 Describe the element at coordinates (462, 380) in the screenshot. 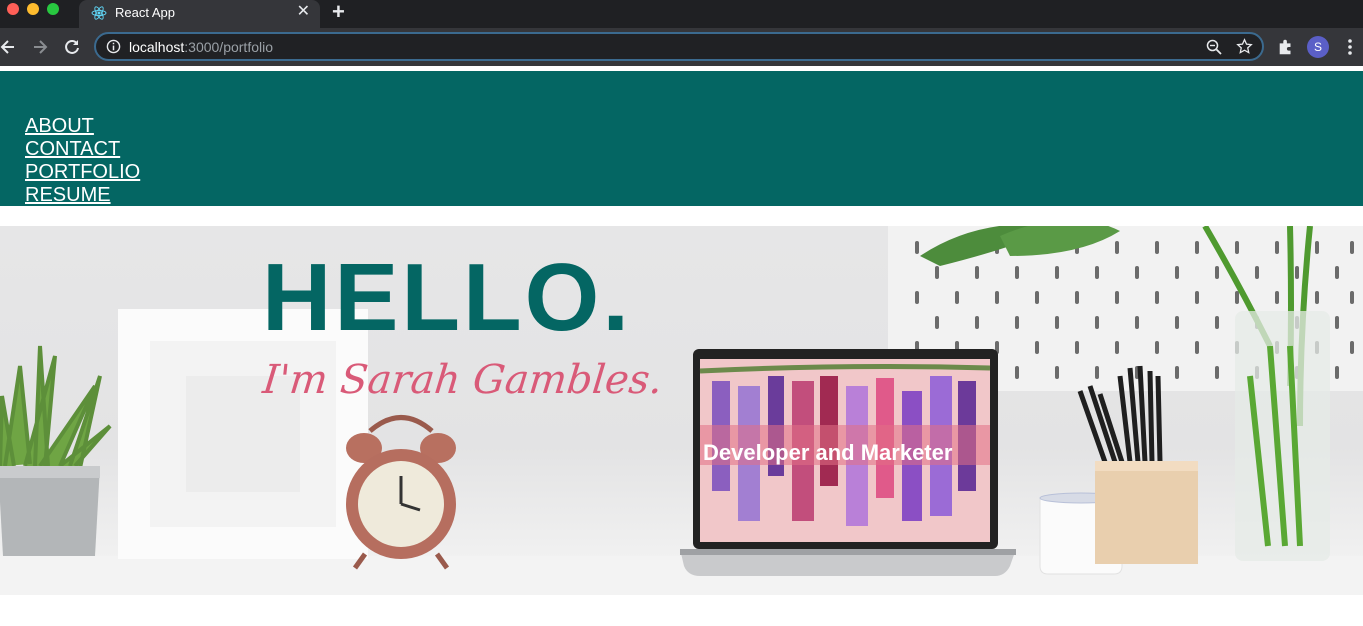

I see `hero-tagline: I'm Sarah Gambles.` at that location.